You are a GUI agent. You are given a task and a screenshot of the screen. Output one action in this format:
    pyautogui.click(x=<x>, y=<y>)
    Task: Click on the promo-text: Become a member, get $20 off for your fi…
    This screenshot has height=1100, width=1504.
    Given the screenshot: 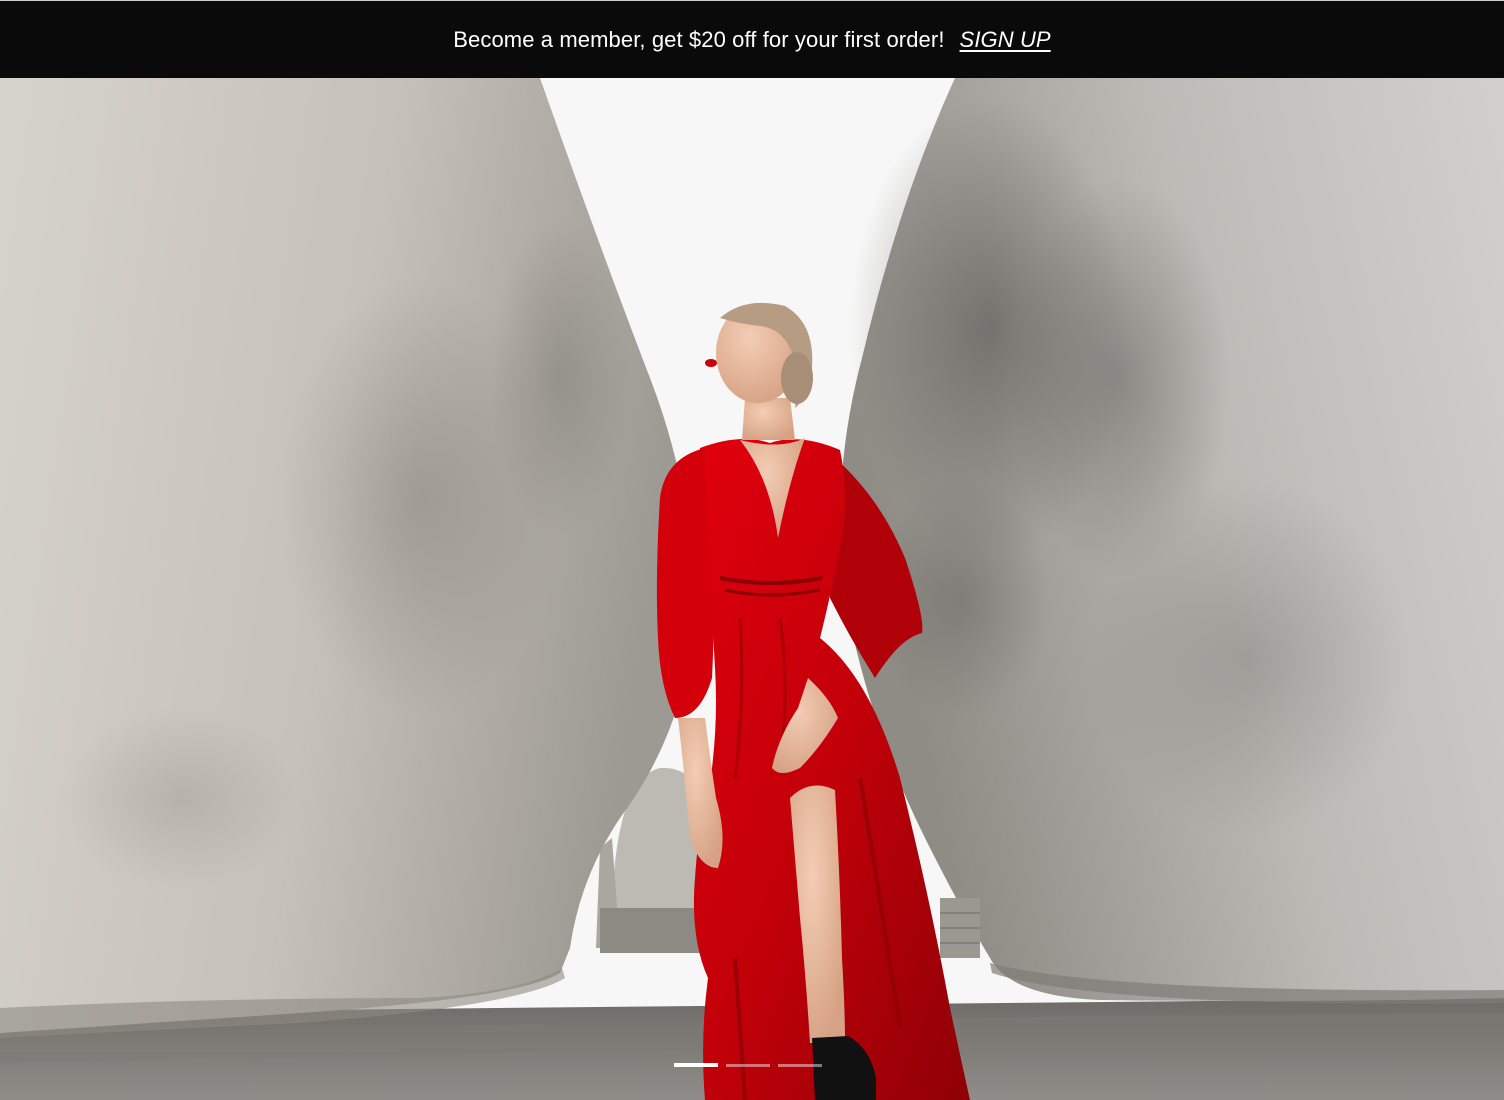 What is the action you would take?
    pyautogui.click(x=699, y=39)
    